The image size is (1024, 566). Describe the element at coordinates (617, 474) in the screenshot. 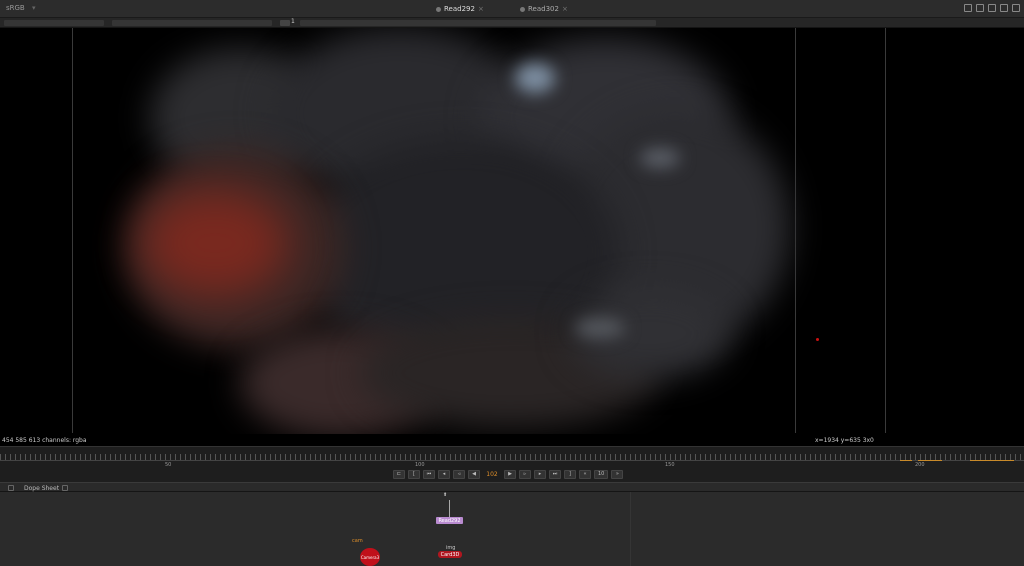

I see `skip-forward-icon: »` at that location.